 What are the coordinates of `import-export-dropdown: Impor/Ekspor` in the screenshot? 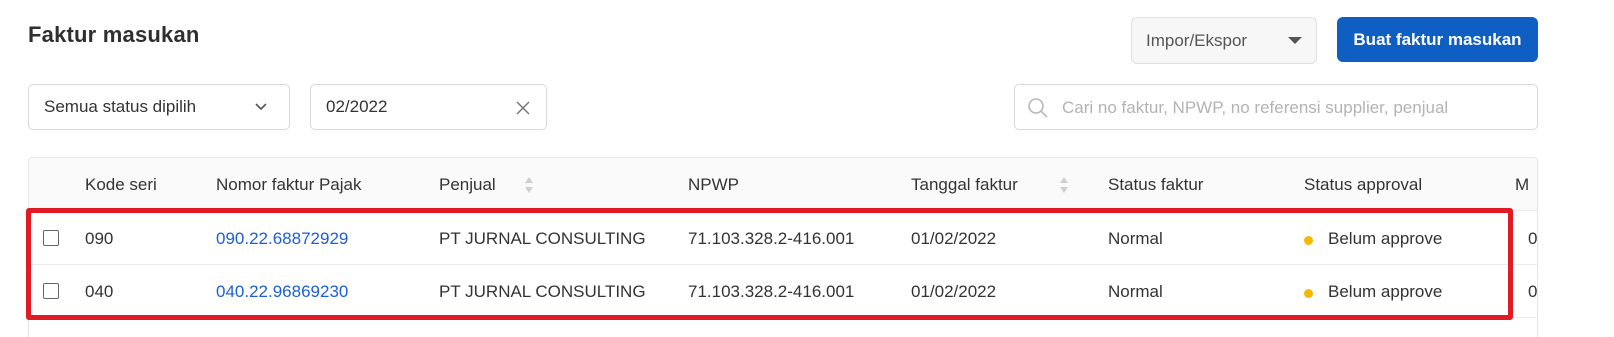 It's located at (1224, 40).